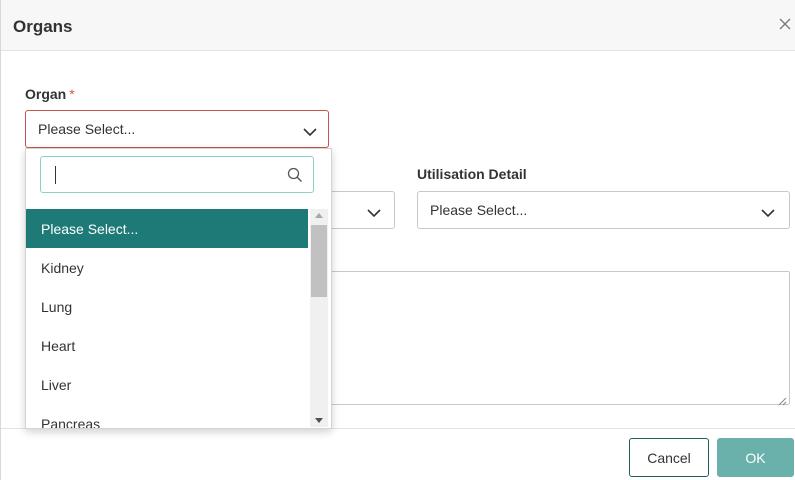 This screenshot has width=795, height=480. What do you see at coordinates (319, 318) in the screenshot?
I see `dropdown-scrollbar` at bounding box center [319, 318].